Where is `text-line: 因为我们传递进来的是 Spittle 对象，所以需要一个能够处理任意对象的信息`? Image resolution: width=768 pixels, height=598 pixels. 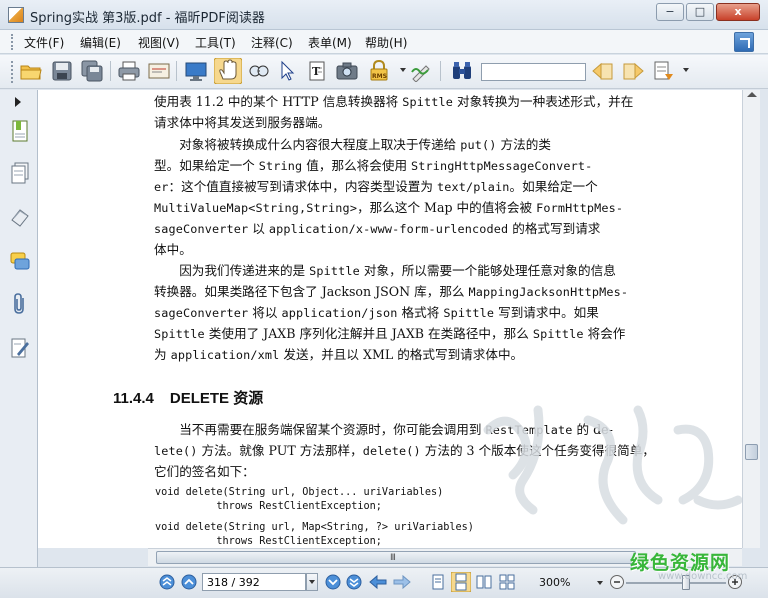 text-line: 因为我们传递进来的是 Spittle 对象，所以需要一个能够处理任意对象的信息 is located at coordinates (385, 270).